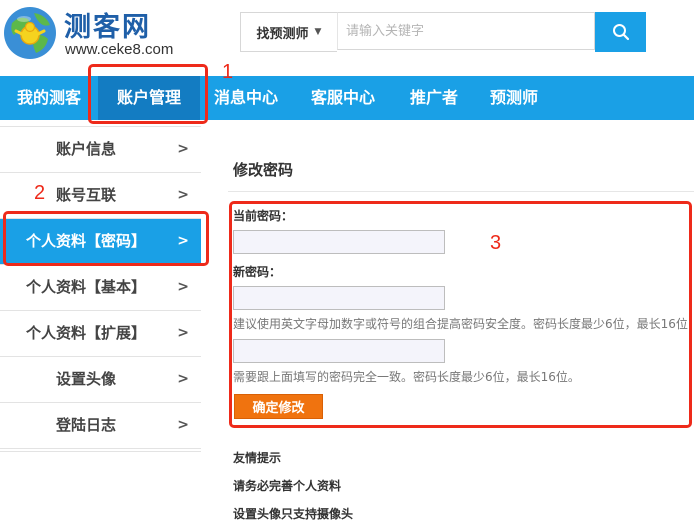 Image resolution: width=694 pixels, height=527 pixels. What do you see at coordinates (49, 98) in the screenshot?
I see `nav-my-ceke: 我的测客` at bounding box center [49, 98].